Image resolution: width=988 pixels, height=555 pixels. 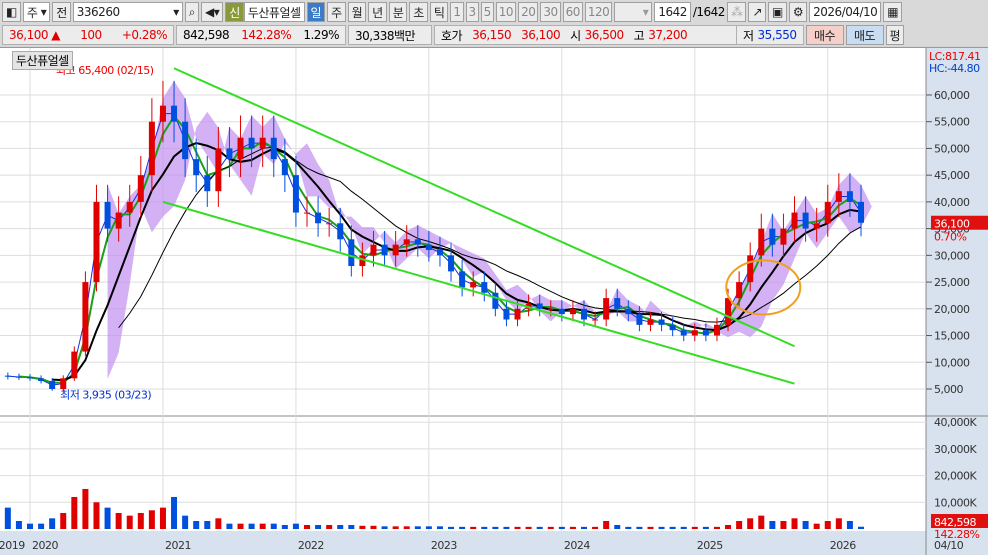 What do you see at coordinates (895, 35) in the screenshot?
I see `avg-button: 평` at bounding box center [895, 35].